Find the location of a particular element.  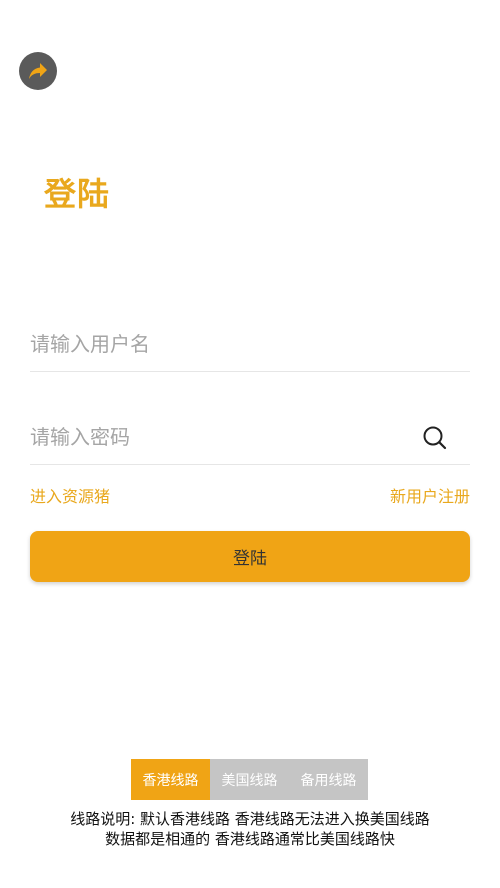

password-reveal-button is located at coordinates (435, 438).